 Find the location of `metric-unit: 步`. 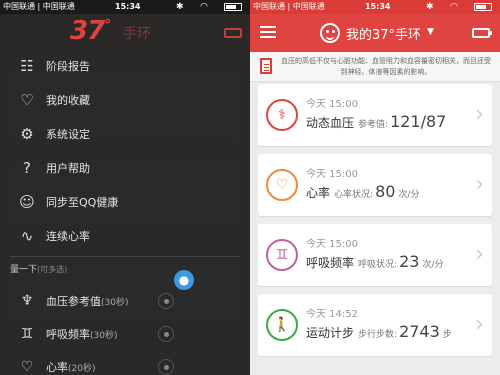

metric-unit: 步 is located at coordinates (447, 335).